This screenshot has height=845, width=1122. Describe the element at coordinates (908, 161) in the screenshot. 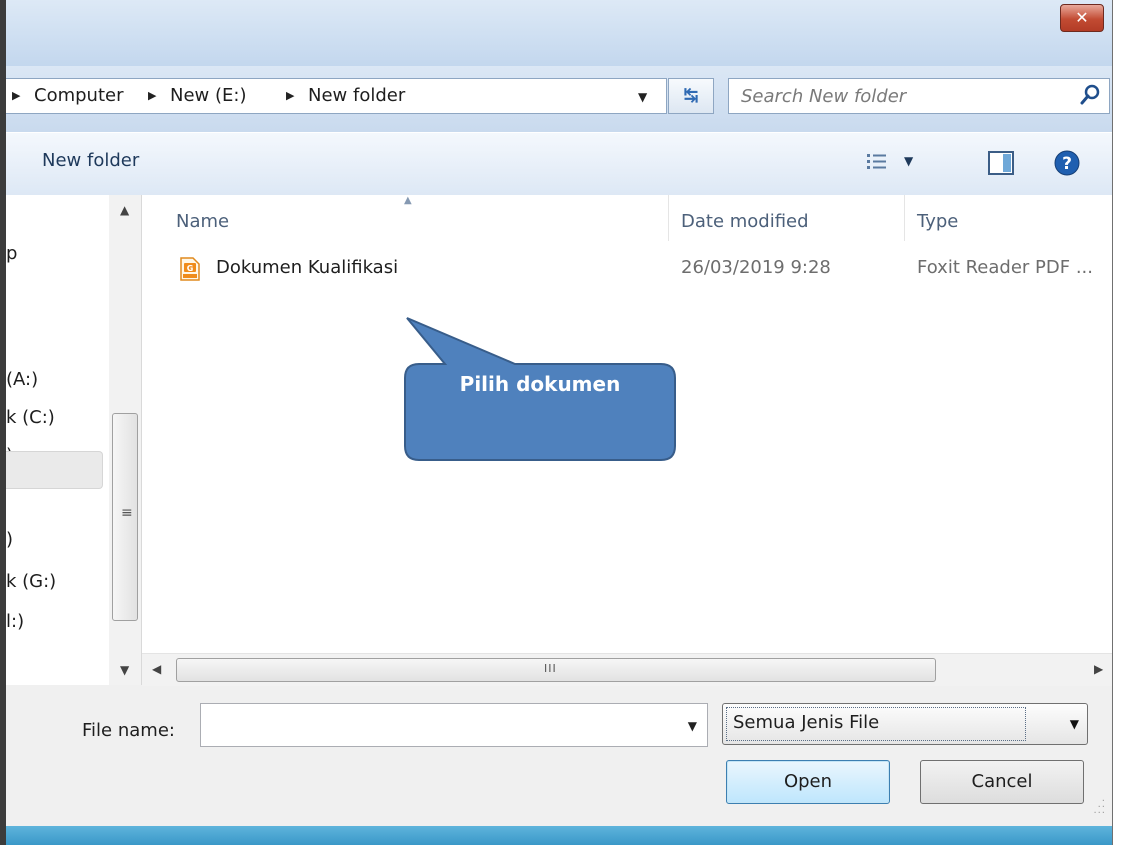

I see `view-dropdown-icon: ▼` at that location.